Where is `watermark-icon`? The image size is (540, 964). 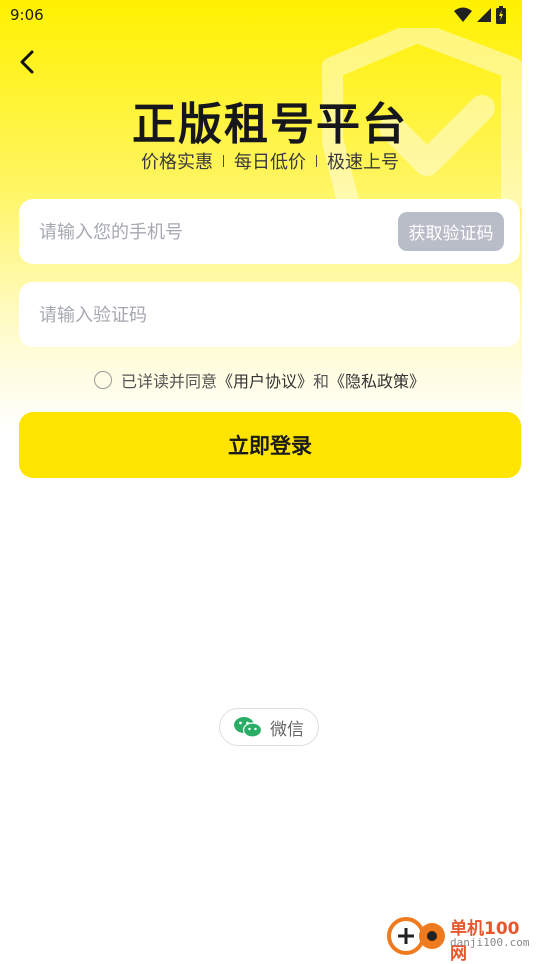 watermark-icon is located at coordinates (416, 936).